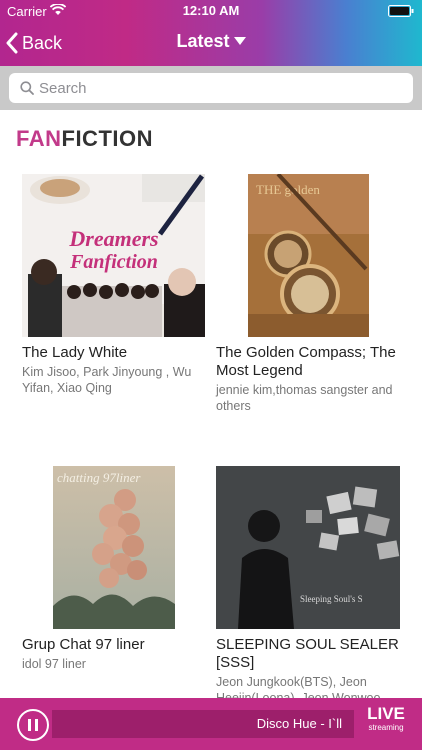 The width and height of the screenshot is (422, 750). I want to click on story-cover: THE golden, so click(308, 255).